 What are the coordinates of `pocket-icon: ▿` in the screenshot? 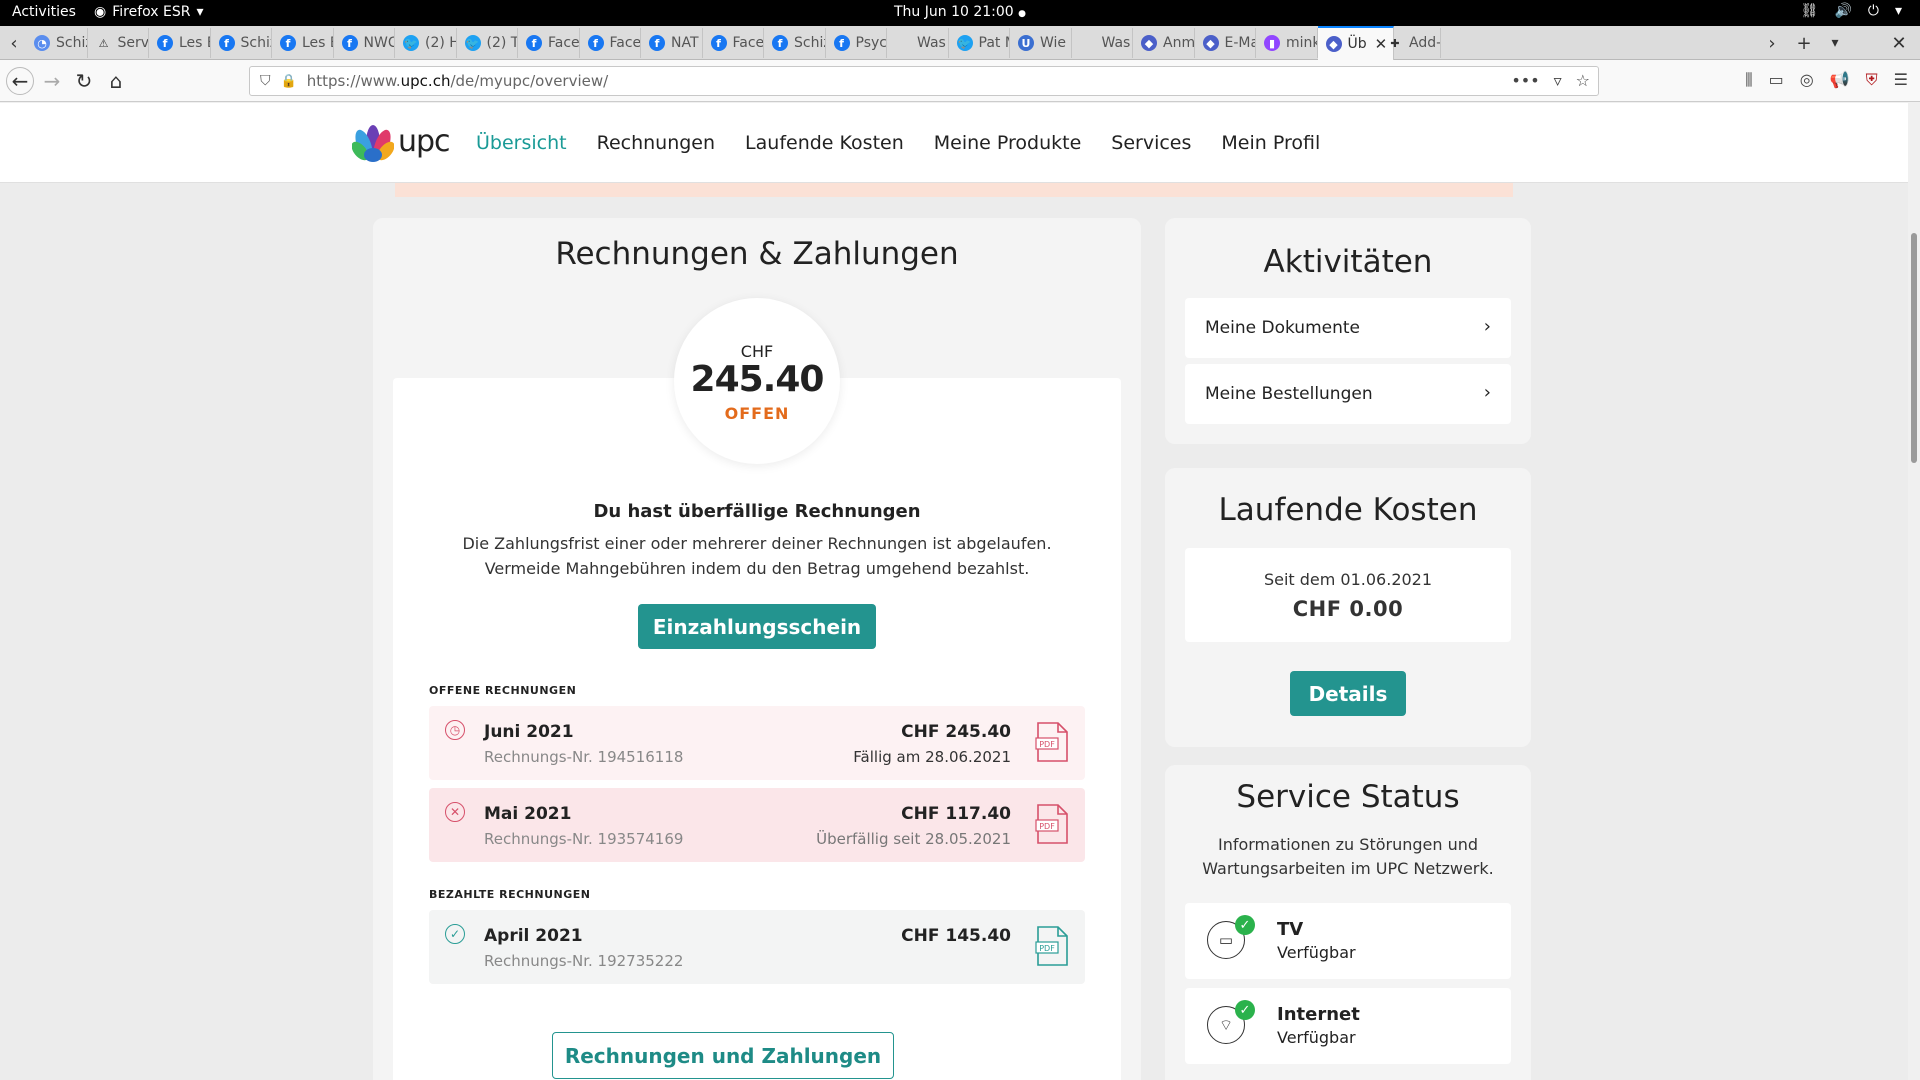 It's located at (1558, 80).